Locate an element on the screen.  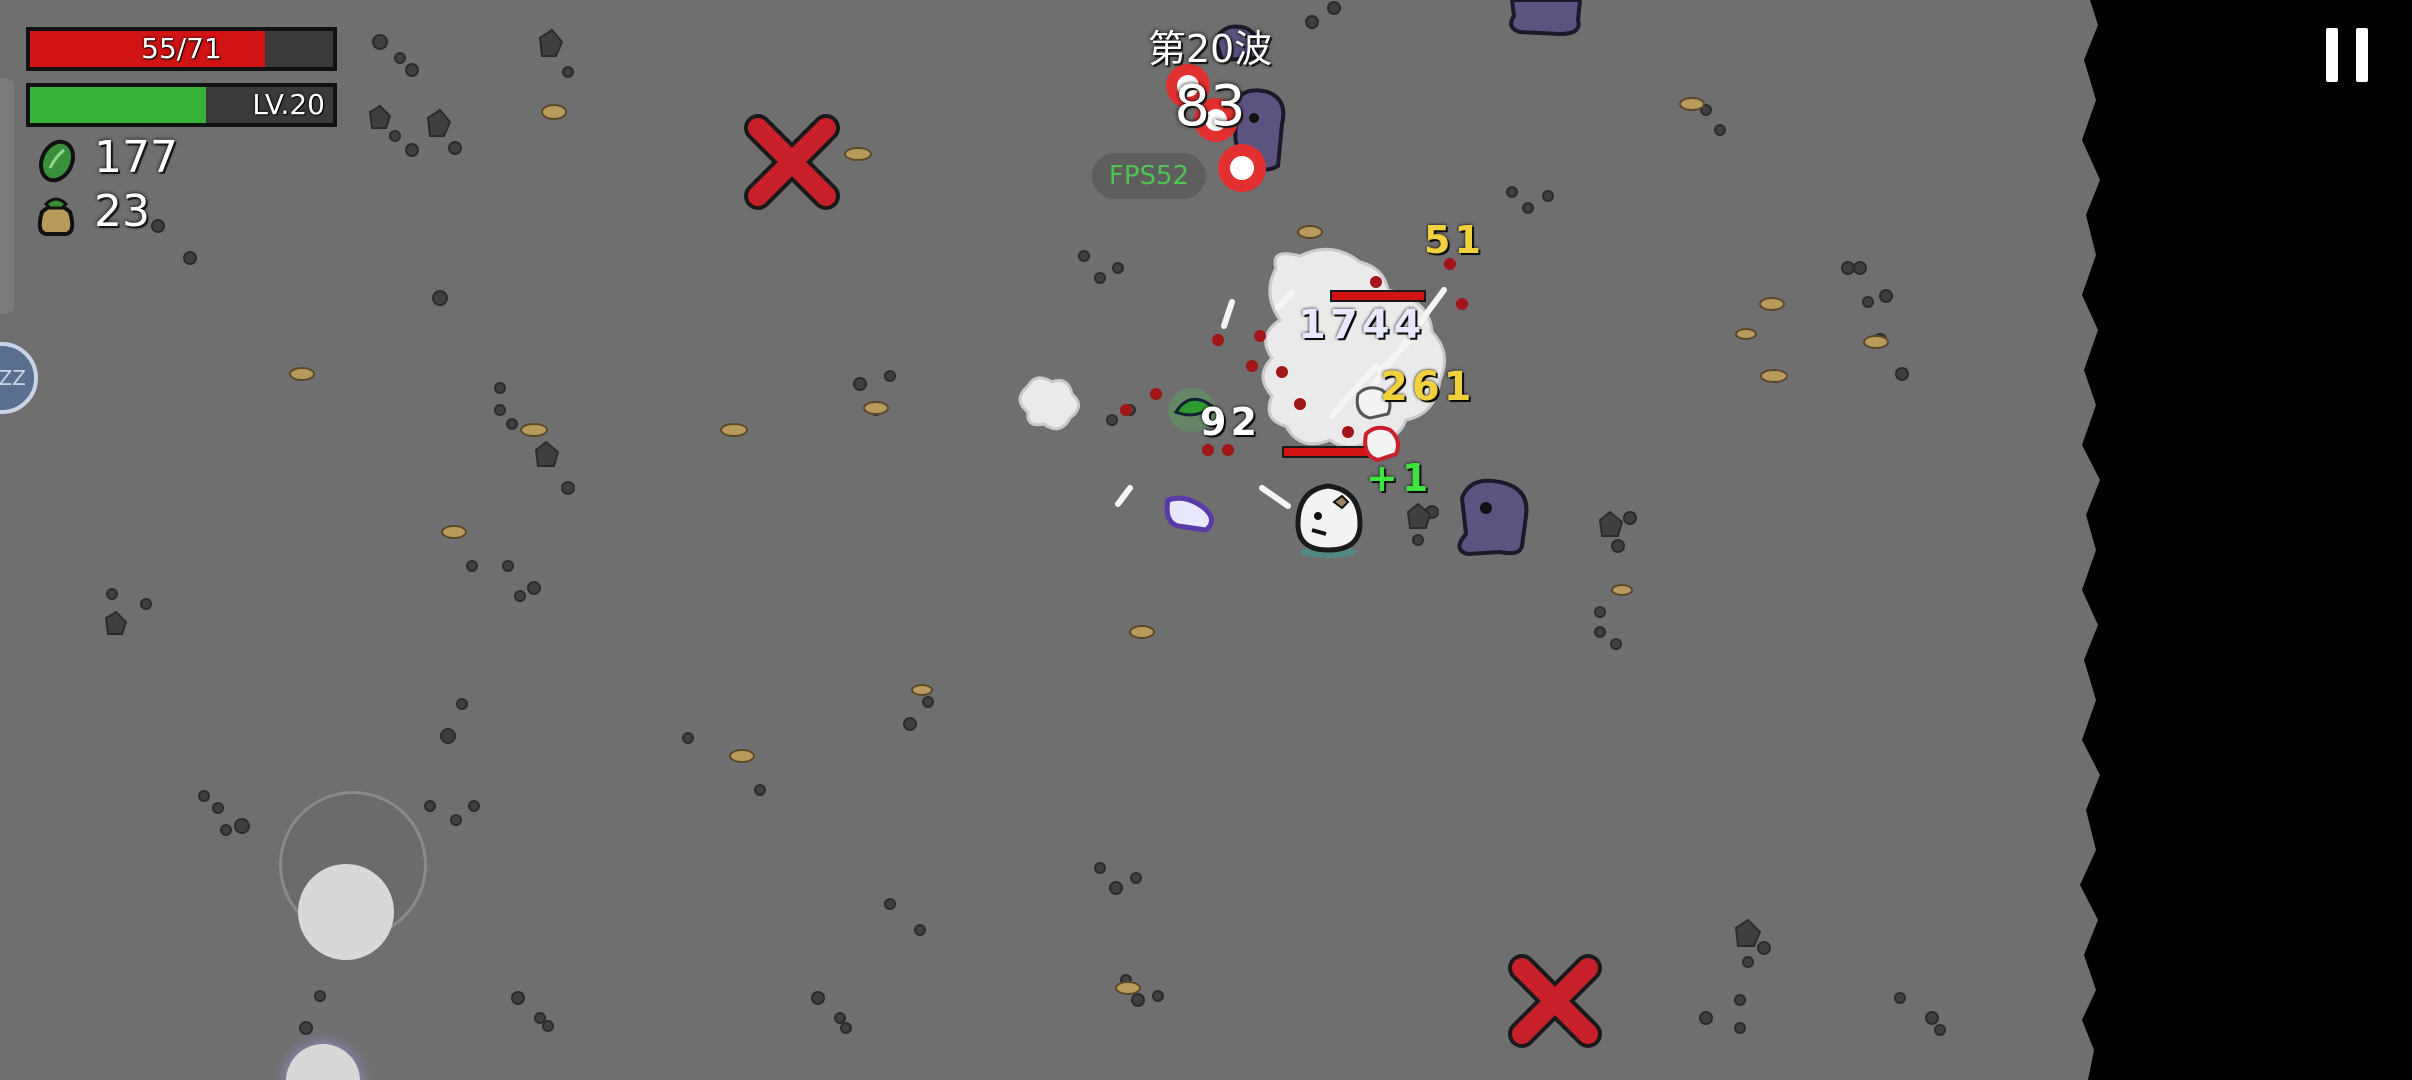
health-bar: 55/71 is located at coordinates (181, 49).